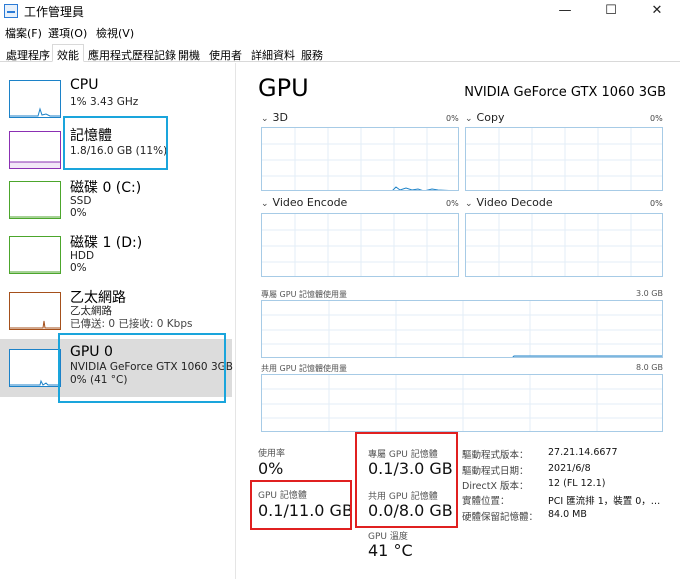 Image resolution: width=680 pixels, height=579 pixels. I want to click on engine-video-decode-graph-svg, so click(564, 245).